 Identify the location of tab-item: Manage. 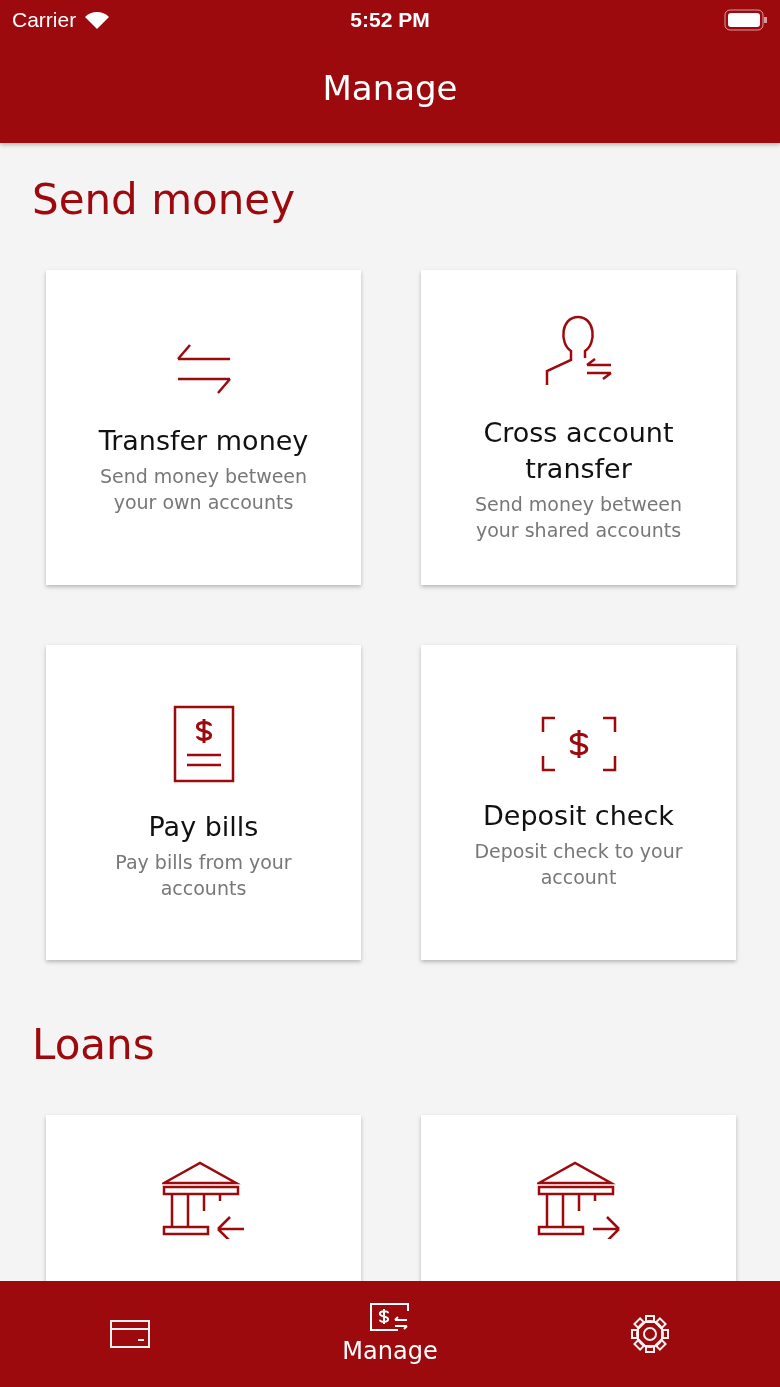
(390, 1334).